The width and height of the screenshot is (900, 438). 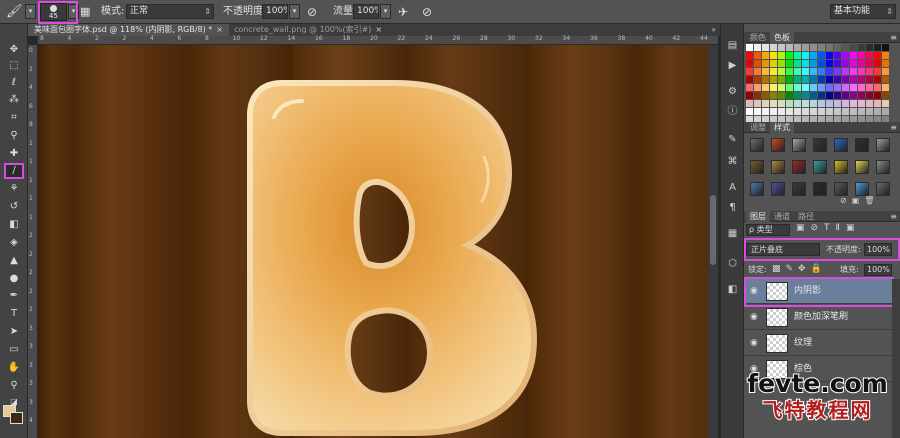 I want to click on tab-adjustments: 调整, so click(x=758, y=127).